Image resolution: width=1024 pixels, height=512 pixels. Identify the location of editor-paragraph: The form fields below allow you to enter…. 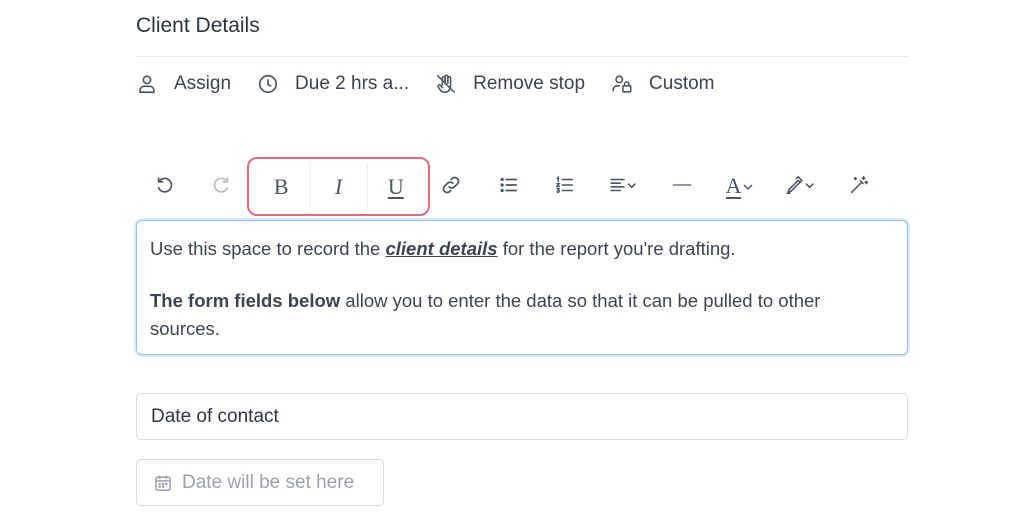
(485, 314).